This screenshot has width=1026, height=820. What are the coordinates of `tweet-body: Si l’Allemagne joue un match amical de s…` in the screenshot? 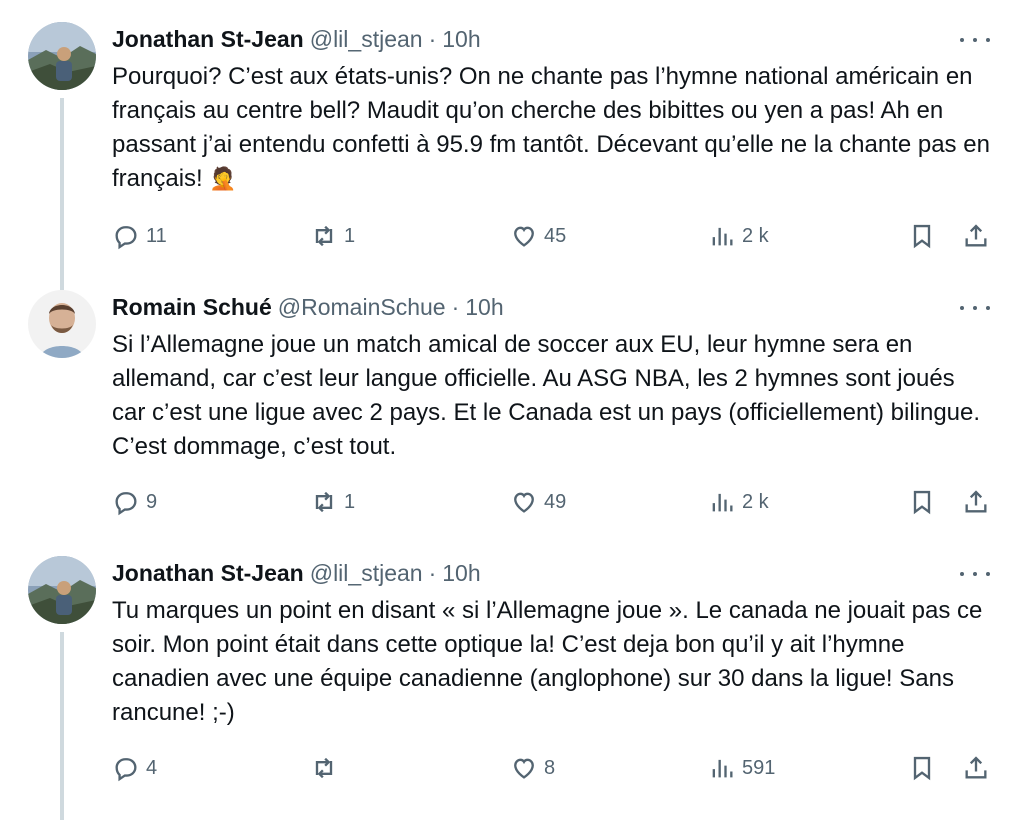 It's located at (546, 395).